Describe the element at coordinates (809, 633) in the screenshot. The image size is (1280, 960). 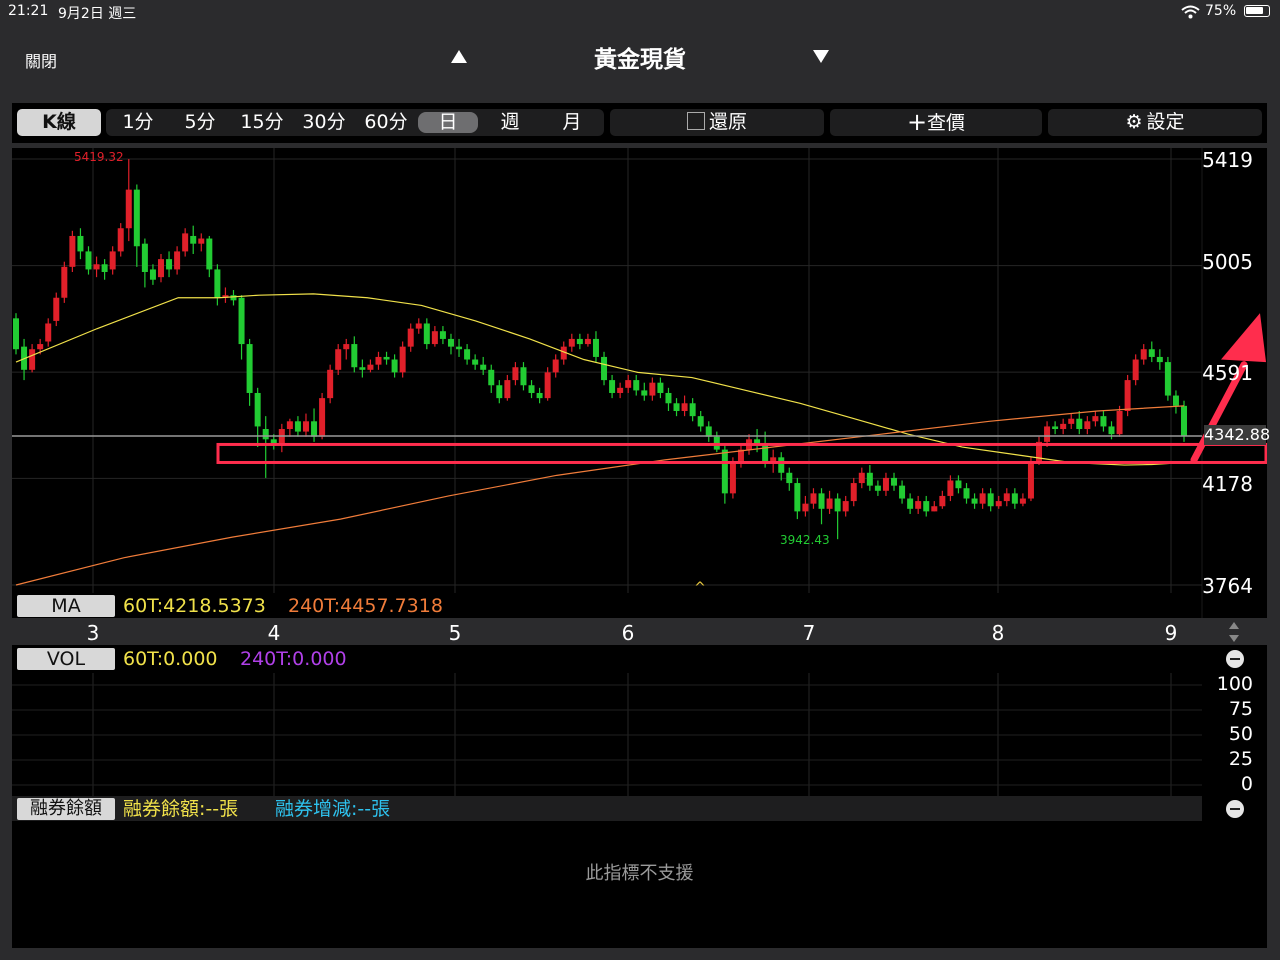
I see `x-tick-label: 7` at that location.